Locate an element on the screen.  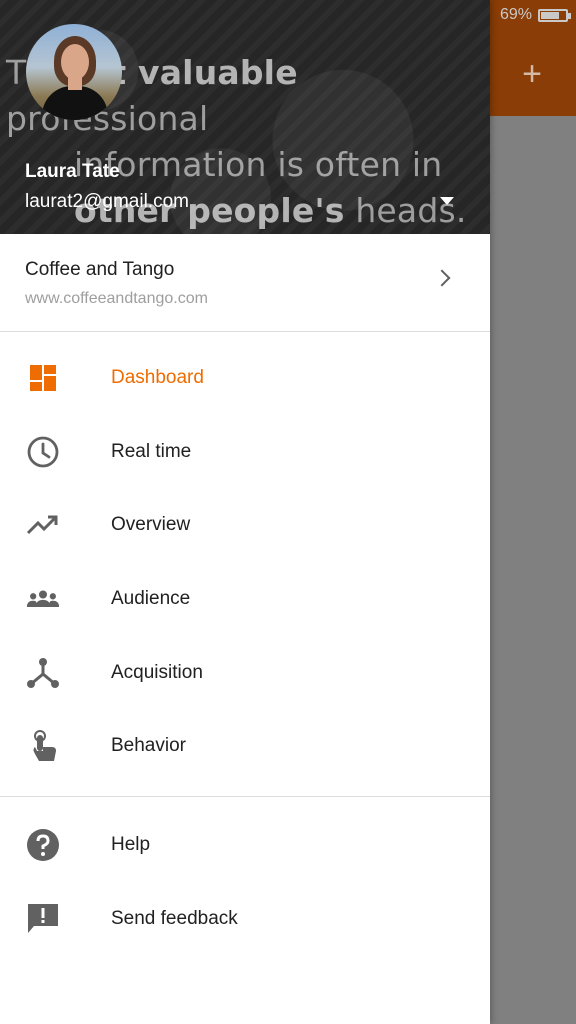
nav-item-behavior: Behavior is located at coordinates (245, 746).